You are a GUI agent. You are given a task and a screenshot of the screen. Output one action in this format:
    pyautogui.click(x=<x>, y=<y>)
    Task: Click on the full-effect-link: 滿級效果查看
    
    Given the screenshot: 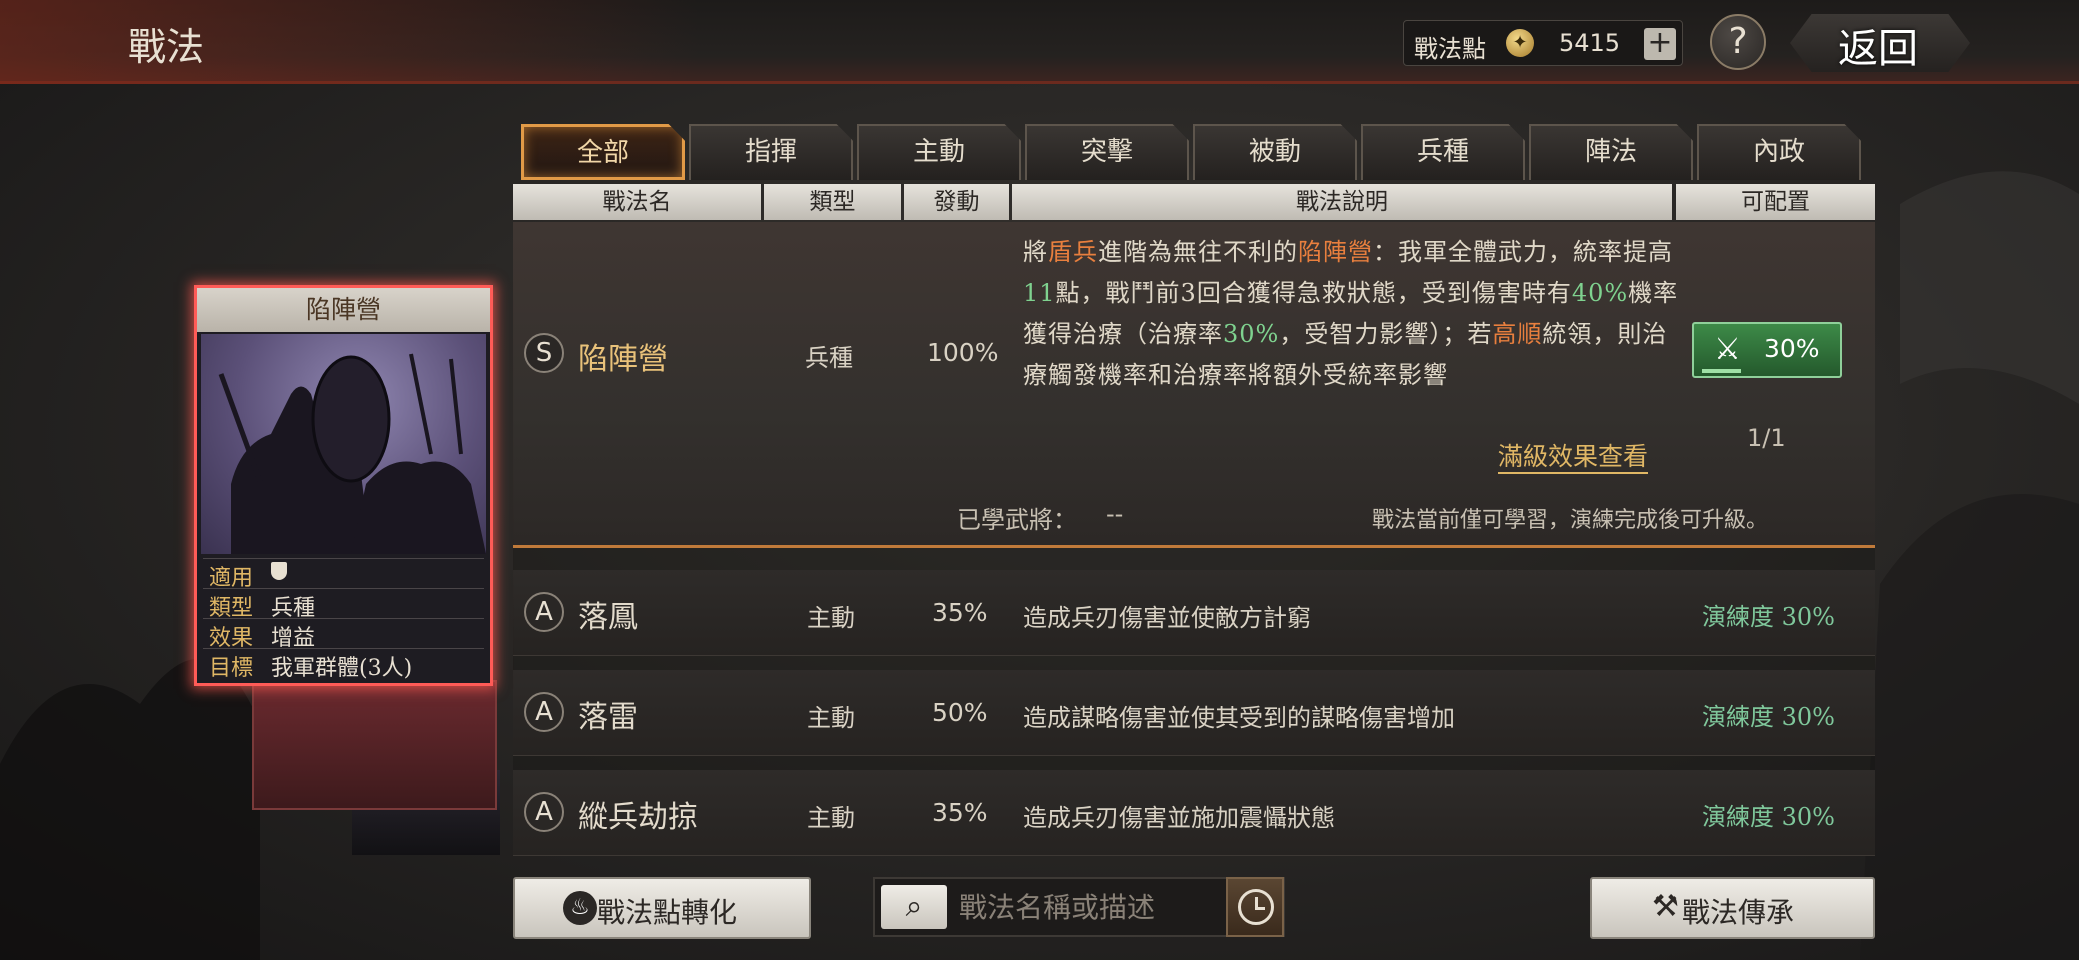 What is the action you would take?
    pyautogui.click(x=1573, y=458)
    